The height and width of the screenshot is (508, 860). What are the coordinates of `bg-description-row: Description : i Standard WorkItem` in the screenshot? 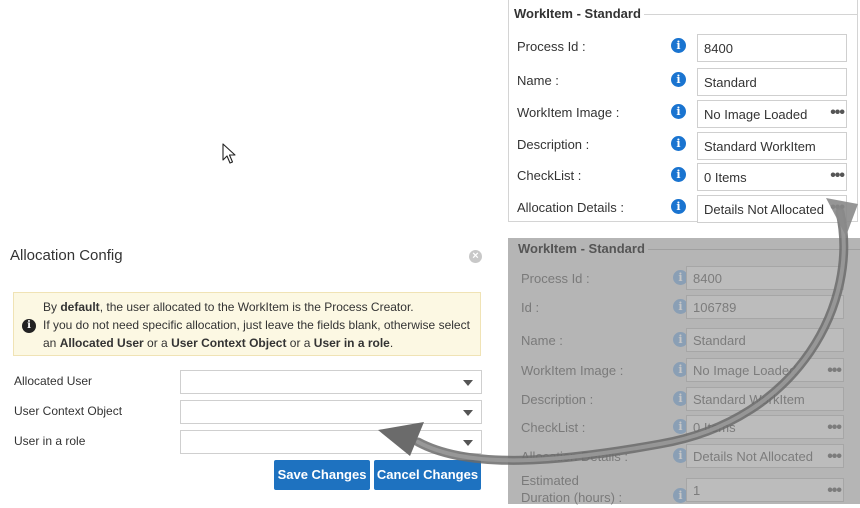 It's located at (682, 402).